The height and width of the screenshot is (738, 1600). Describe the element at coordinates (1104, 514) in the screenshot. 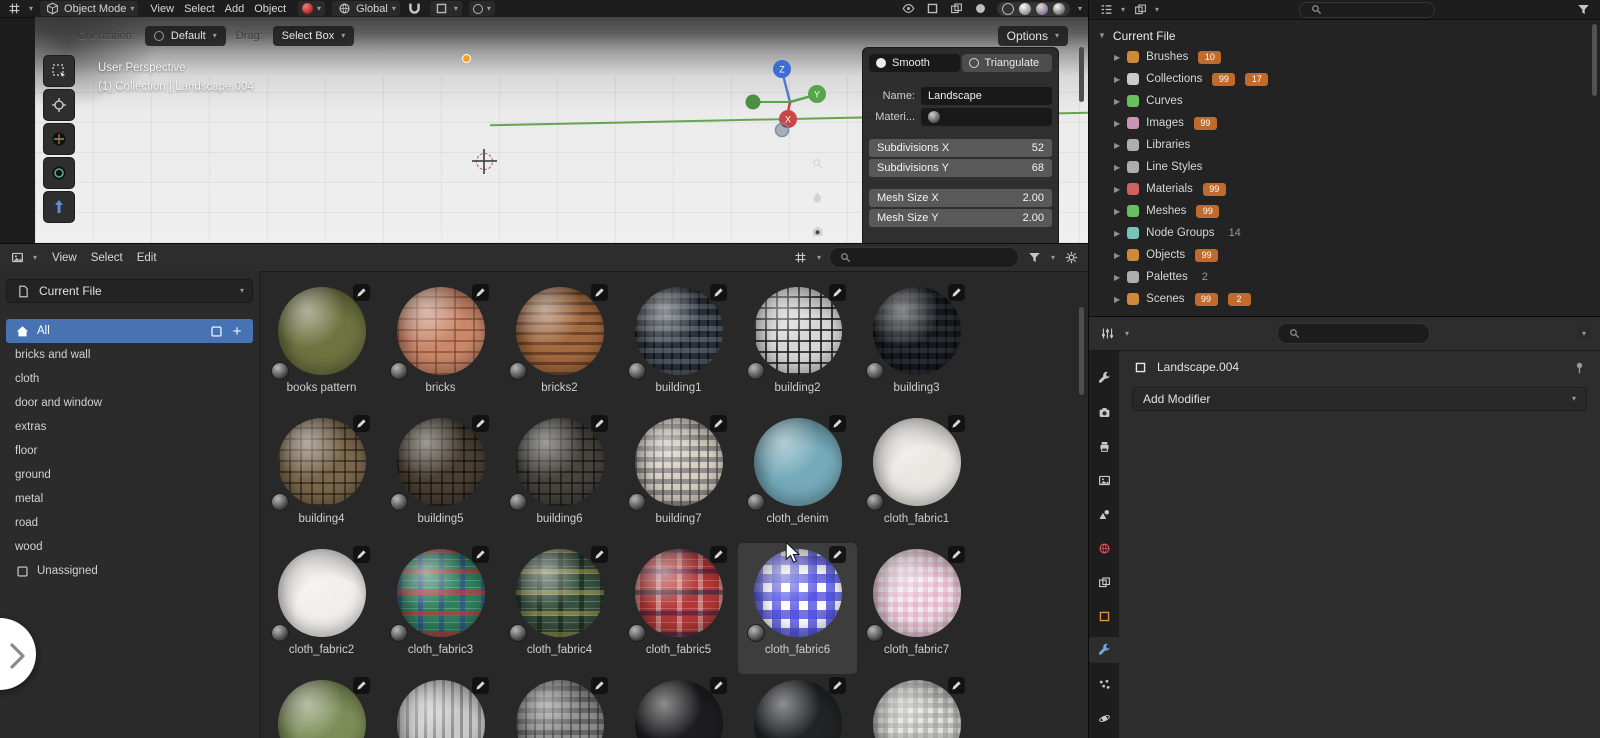

I see `properties-tab-scene` at that location.